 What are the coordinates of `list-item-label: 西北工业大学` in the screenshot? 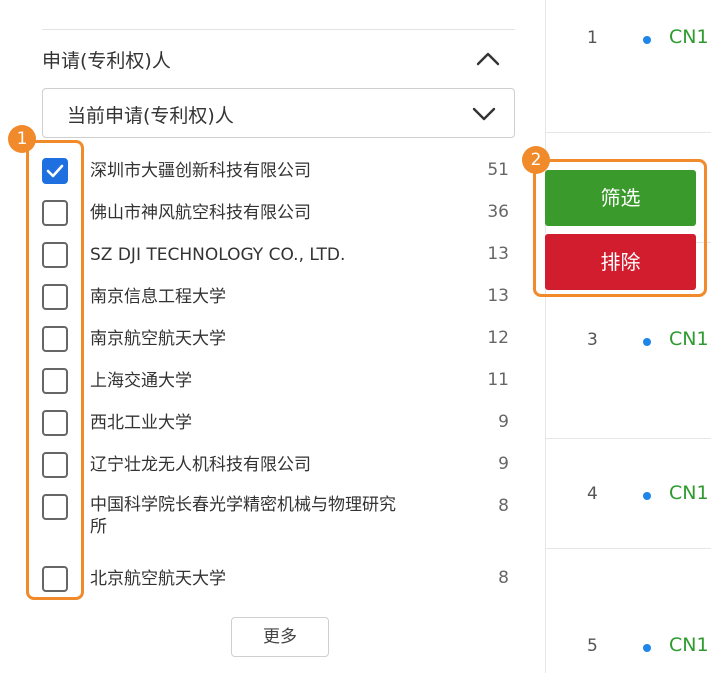 It's located at (141, 423).